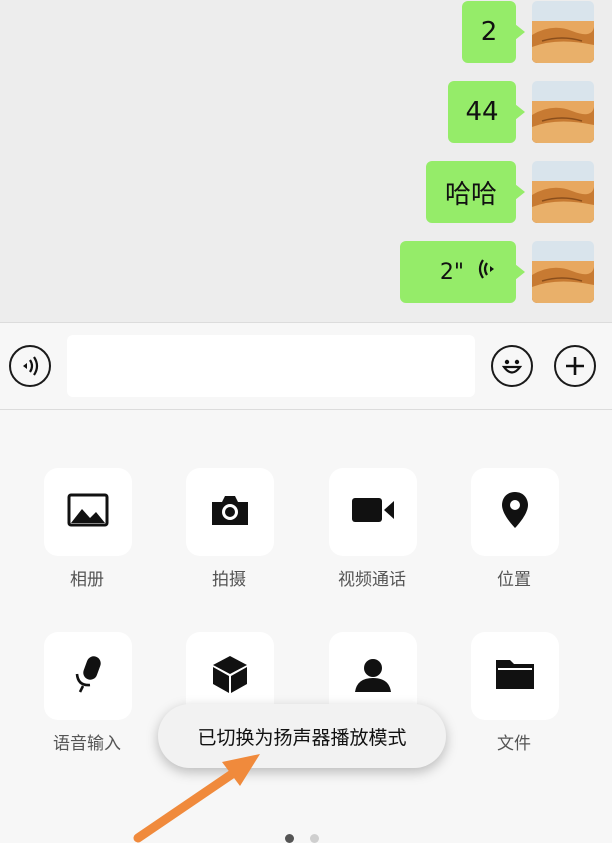  Describe the element at coordinates (289, 838) in the screenshot. I see `page-indicator-dot-active` at that location.